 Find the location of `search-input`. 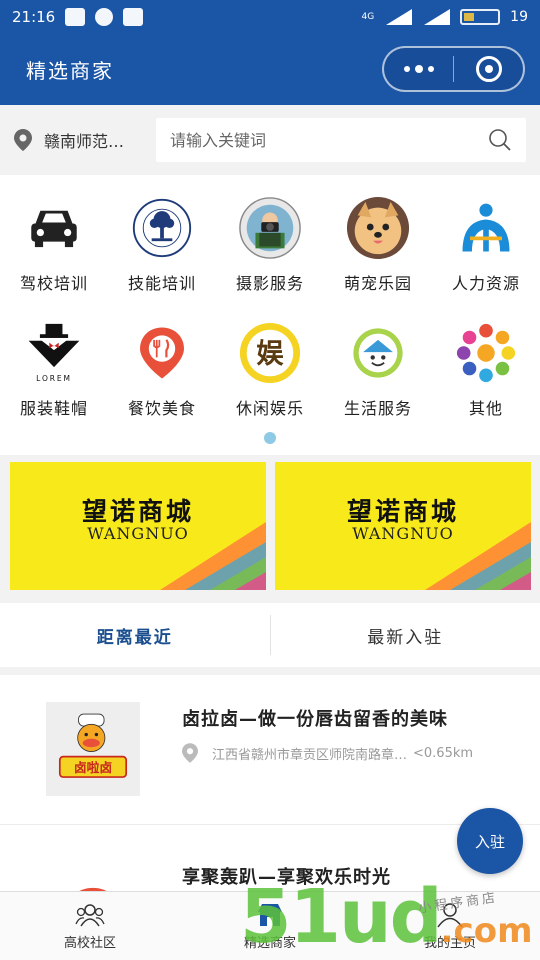

search-input is located at coordinates (329, 140).